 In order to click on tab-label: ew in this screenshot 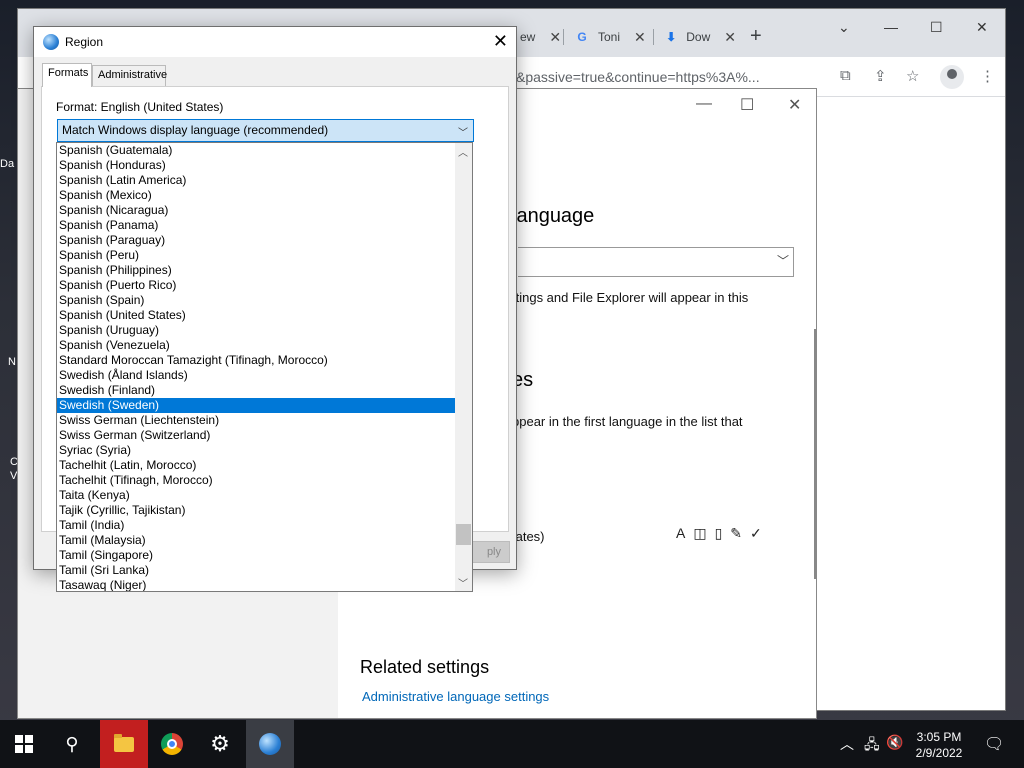, I will do `click(528, 37)`.